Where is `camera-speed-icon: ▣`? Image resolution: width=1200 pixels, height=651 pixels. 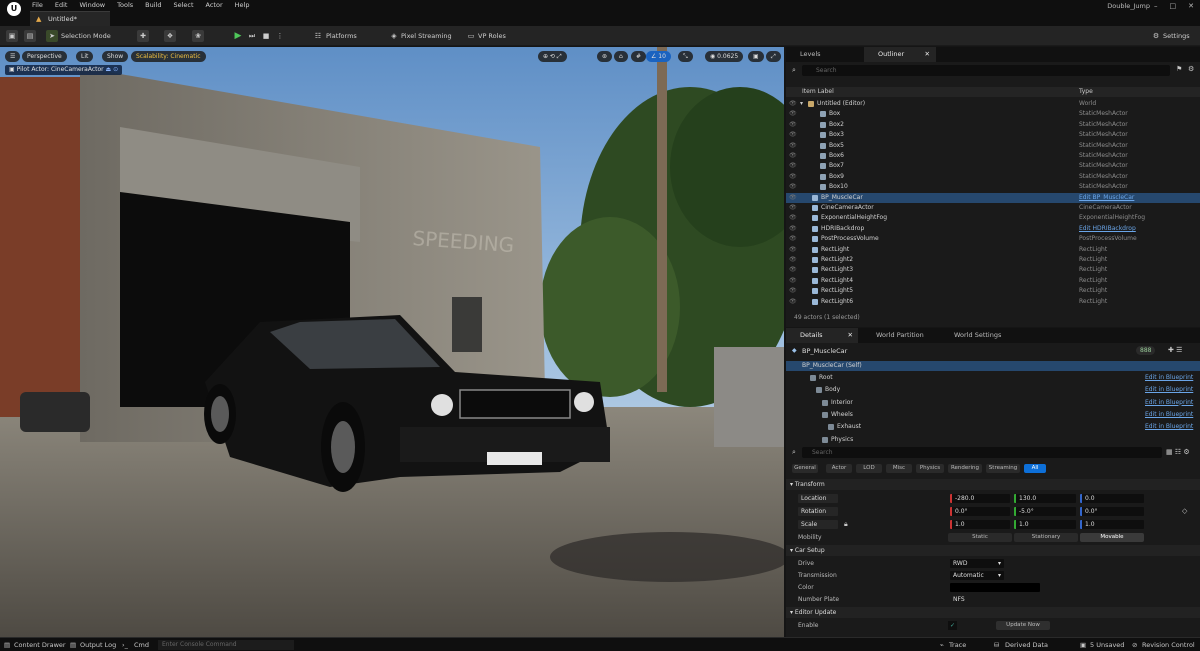
camera-speed-icon: ▣ is located at coordinates (756, 56).